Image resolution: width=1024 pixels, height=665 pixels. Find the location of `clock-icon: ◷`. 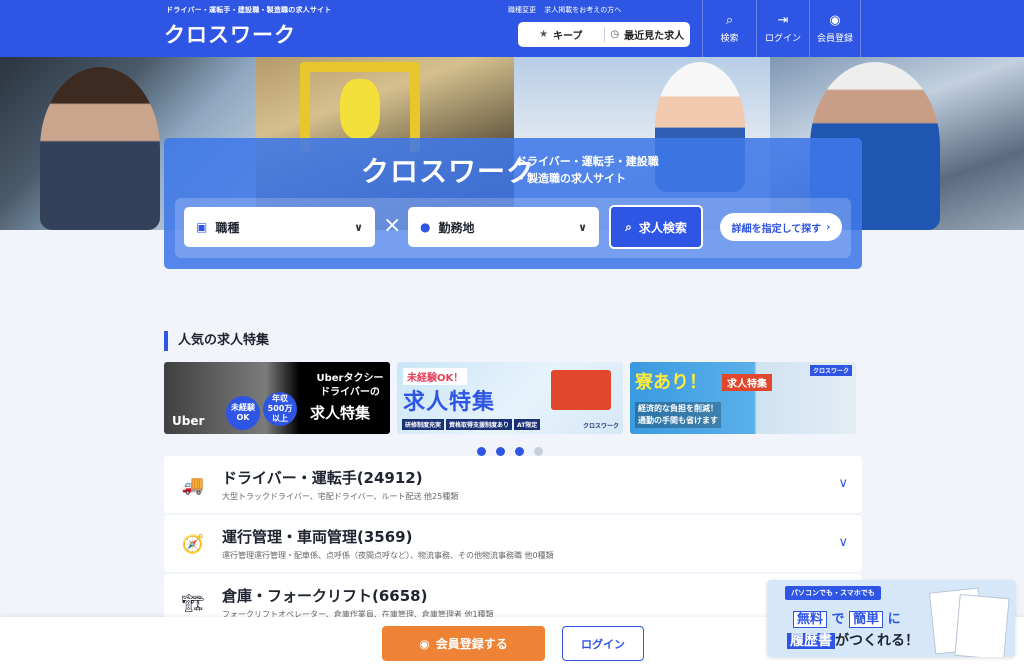

clock-icon: ◷ is located at coordinates (615, 34).